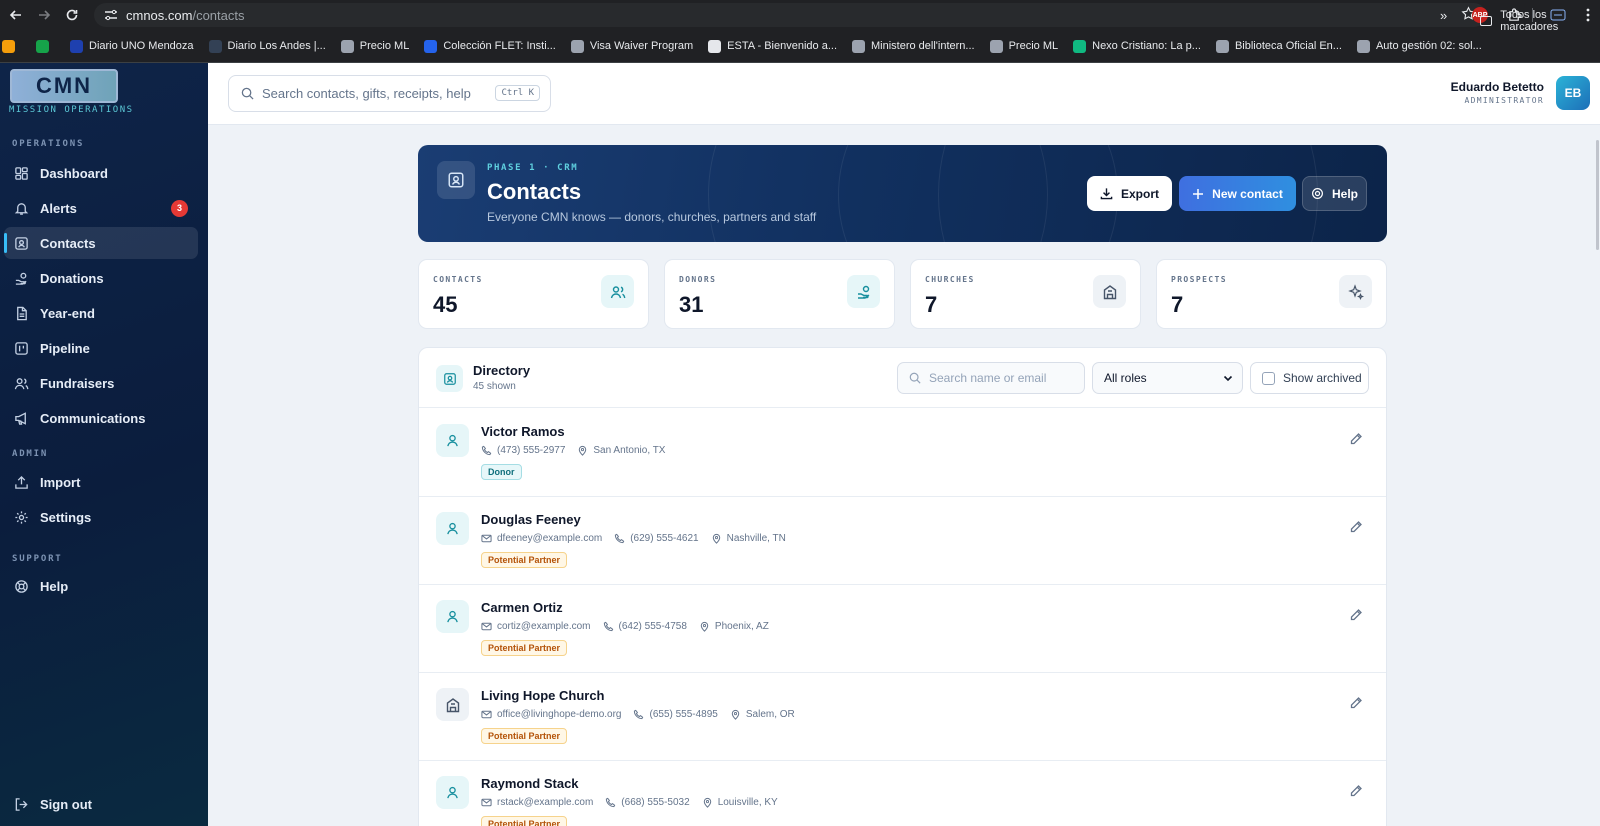 The width and height of the screenshot is (1600, 826). I want to click on contact-name: Victor Ramos, so click(523, 431).